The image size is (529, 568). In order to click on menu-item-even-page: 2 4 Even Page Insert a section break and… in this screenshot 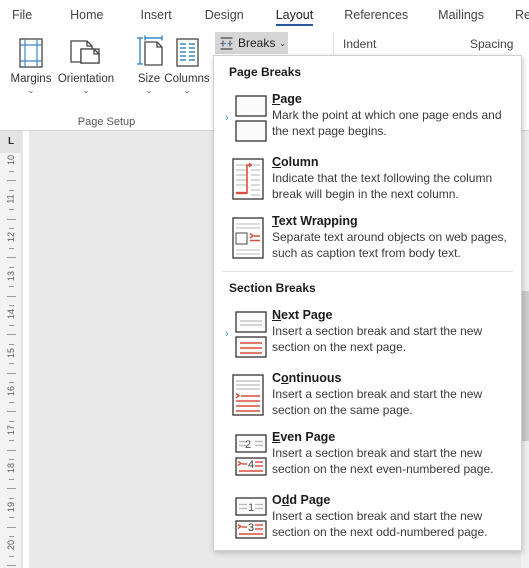, I will do `click(367, 455)`.